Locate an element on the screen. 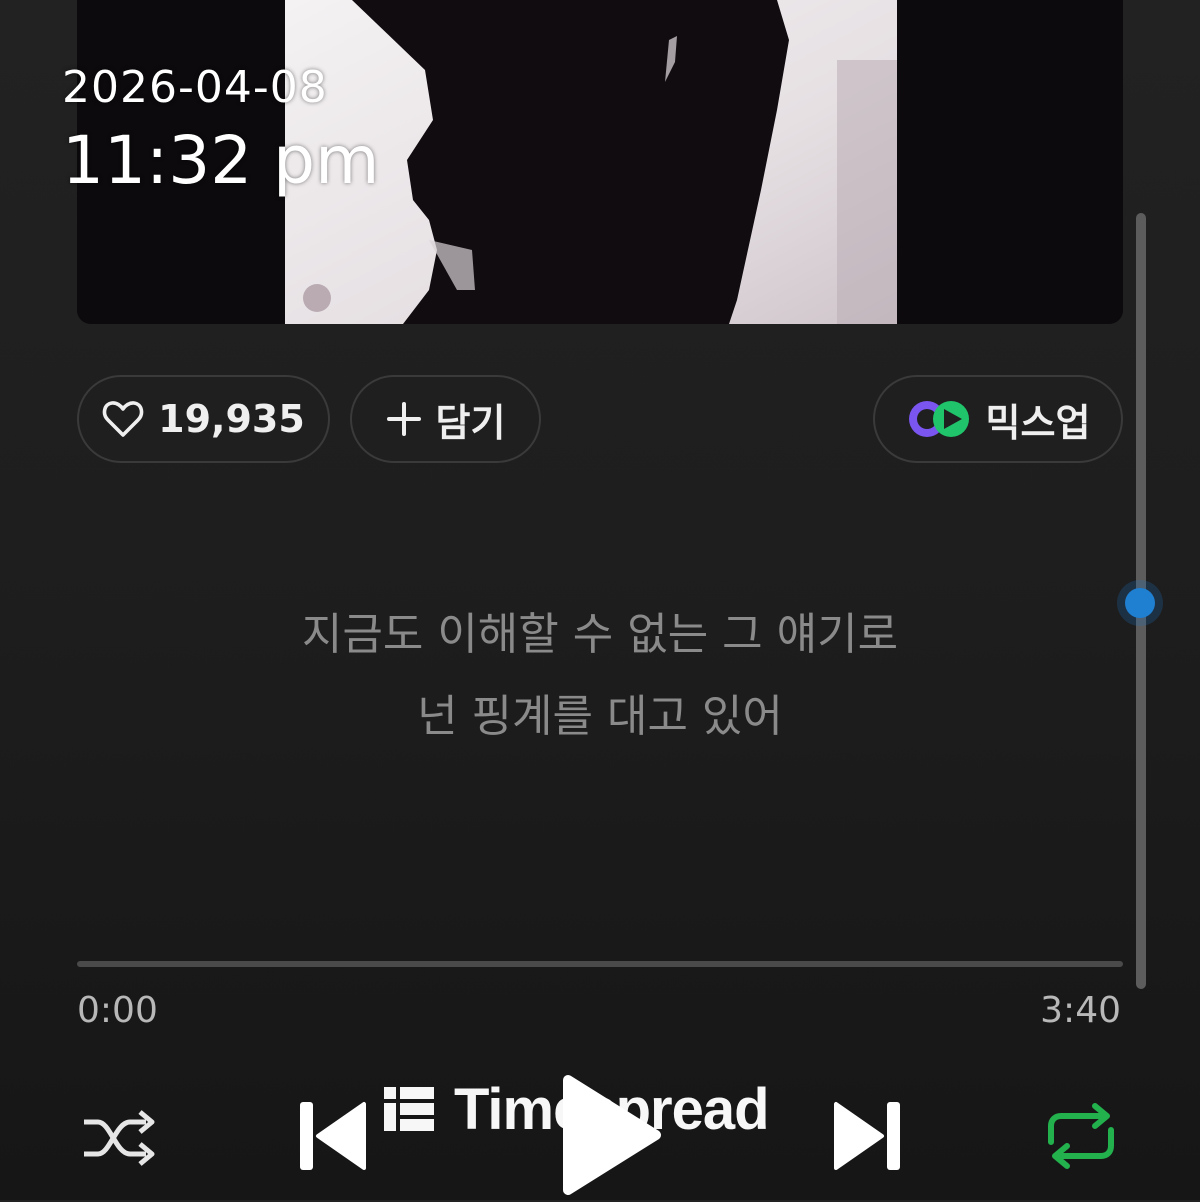  repeat-icon is located at coordinates (1081, 1136).